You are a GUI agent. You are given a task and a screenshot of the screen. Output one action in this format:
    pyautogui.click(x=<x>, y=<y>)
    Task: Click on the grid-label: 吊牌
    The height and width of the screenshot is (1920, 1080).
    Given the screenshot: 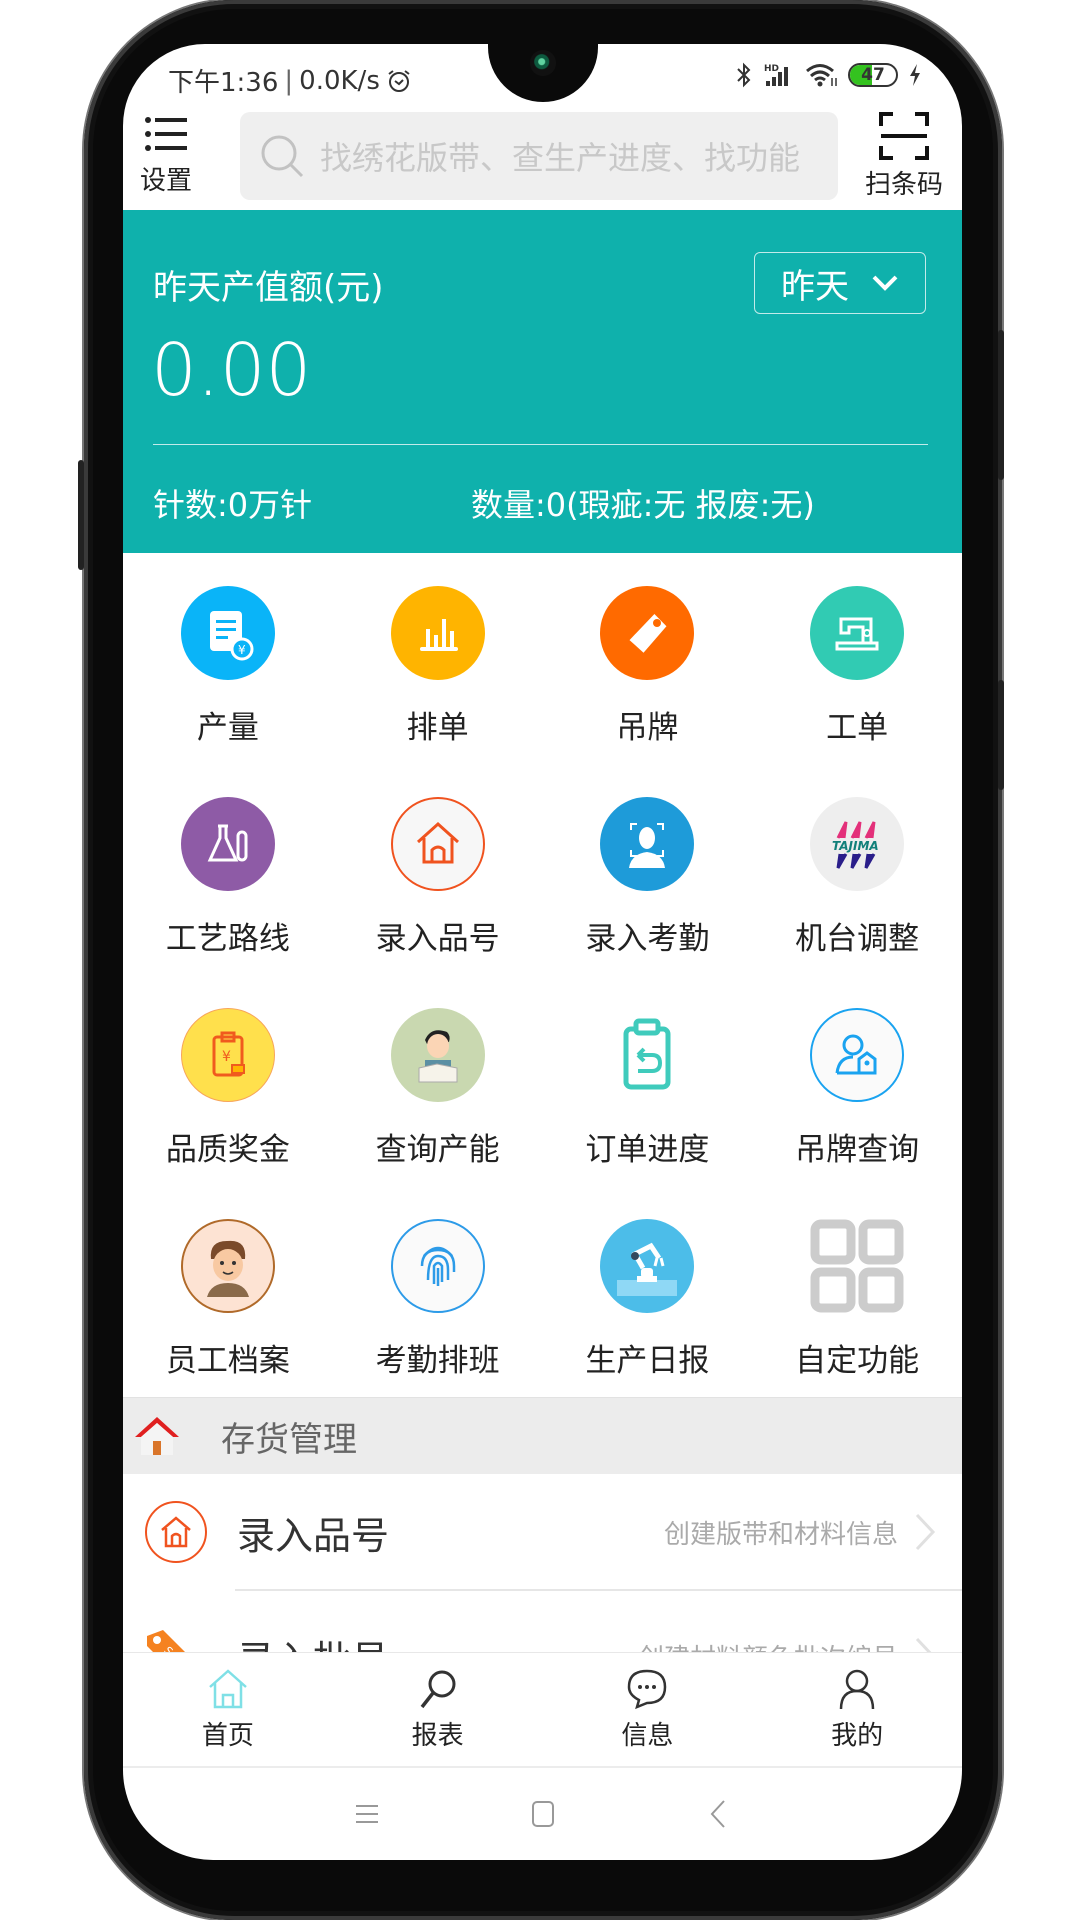 What is the action you would take?
    pyautogui.click(x=647, y=728)
    